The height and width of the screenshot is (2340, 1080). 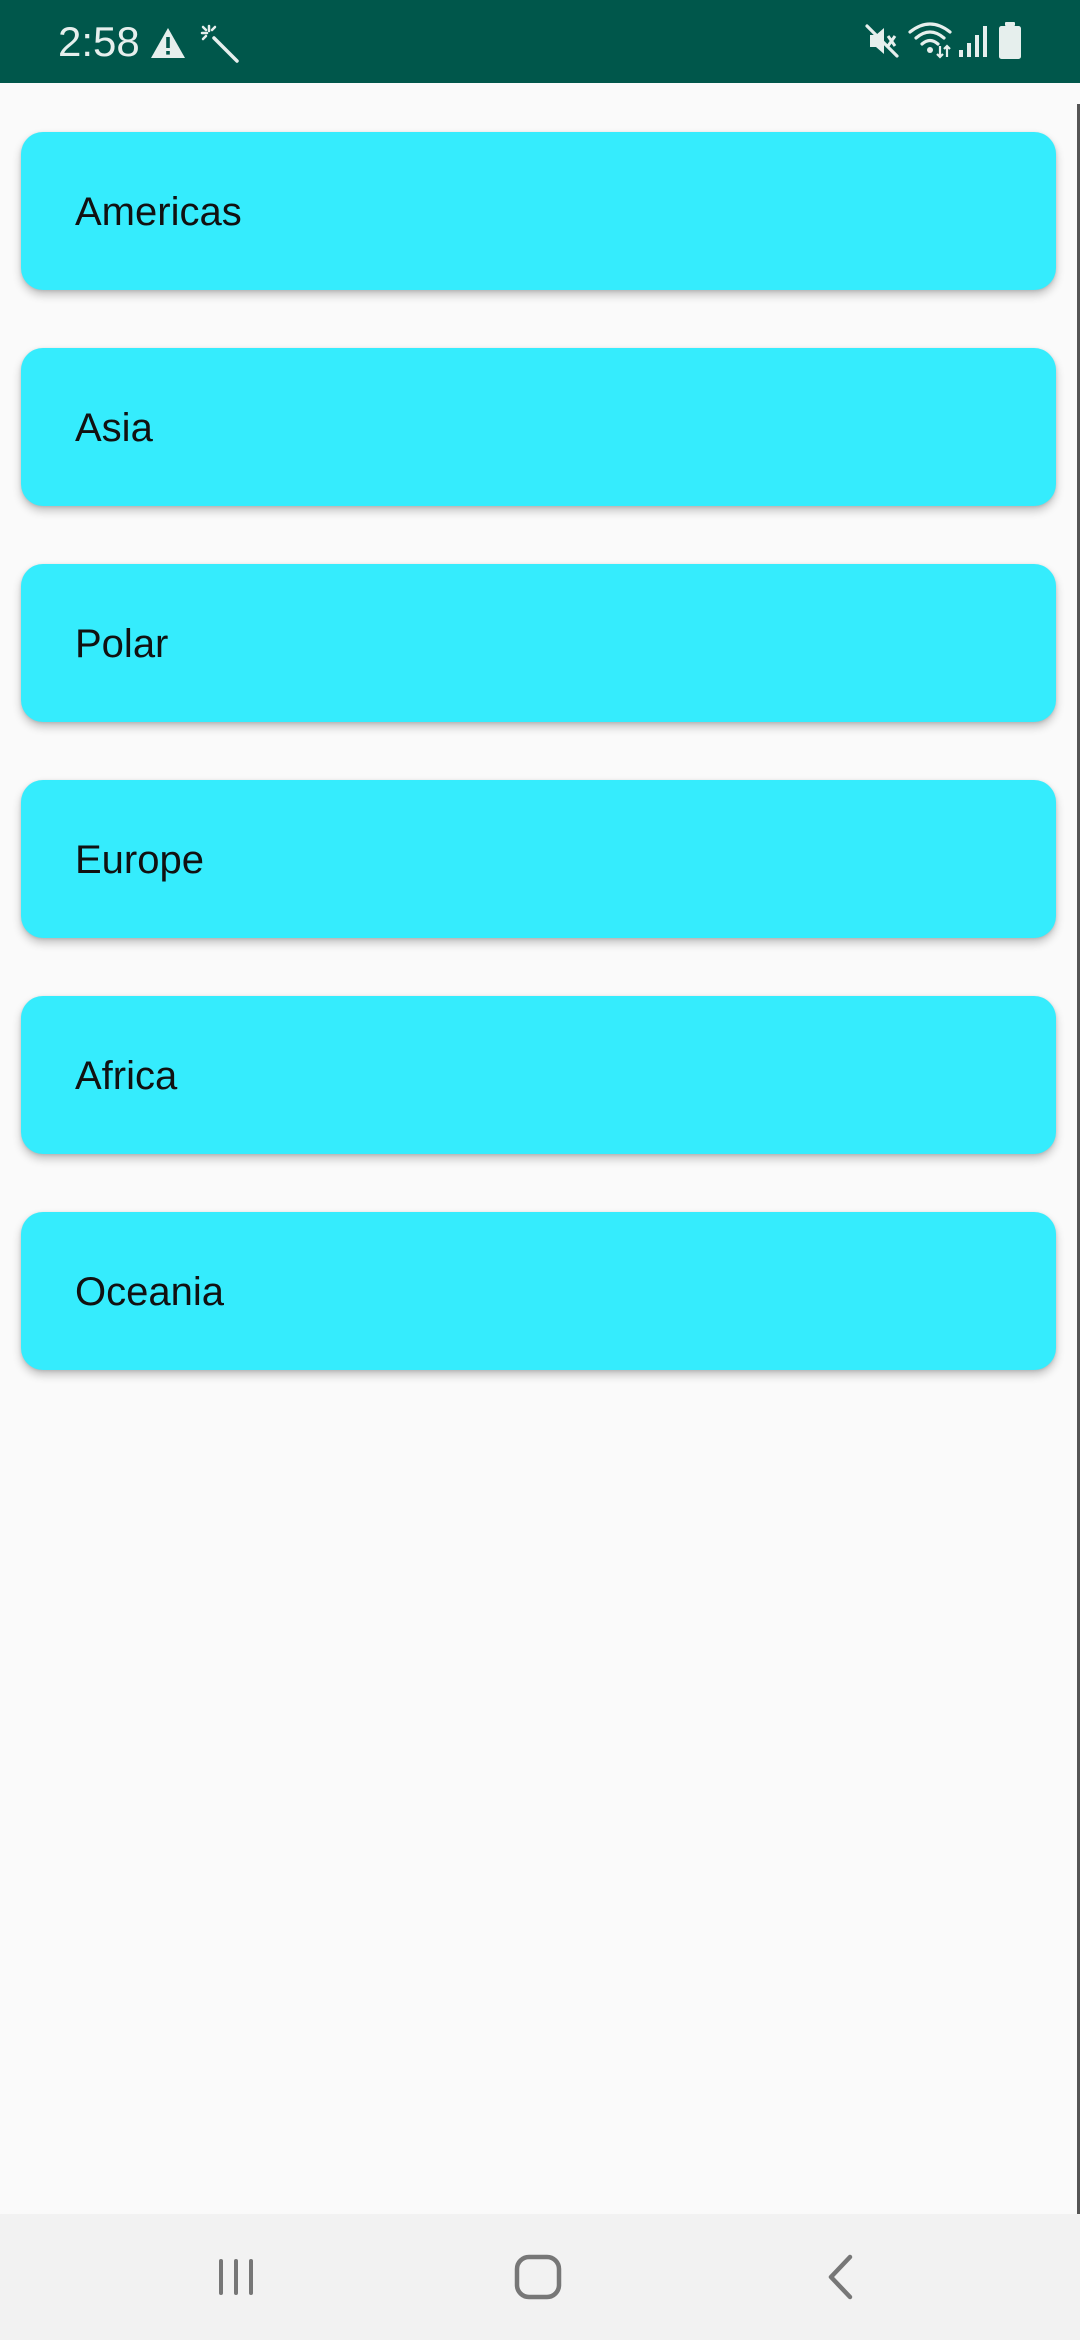 I want to click on back-button, so click(x=840, y=2277).